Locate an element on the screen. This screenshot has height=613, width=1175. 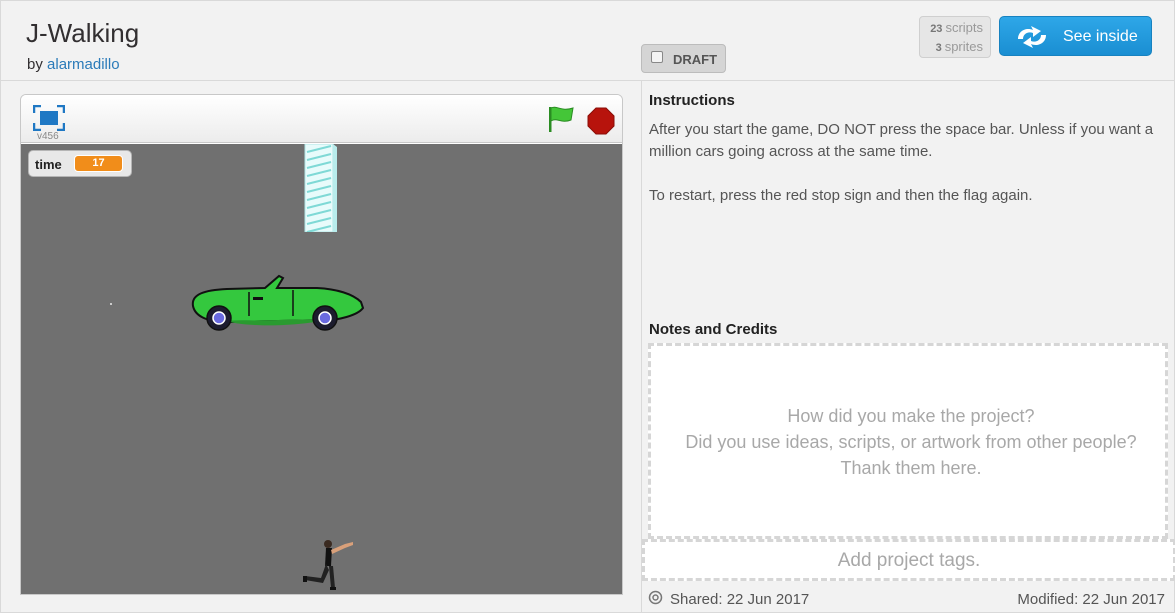
byline: by alarmadillo is located at coordinates (73, 64).